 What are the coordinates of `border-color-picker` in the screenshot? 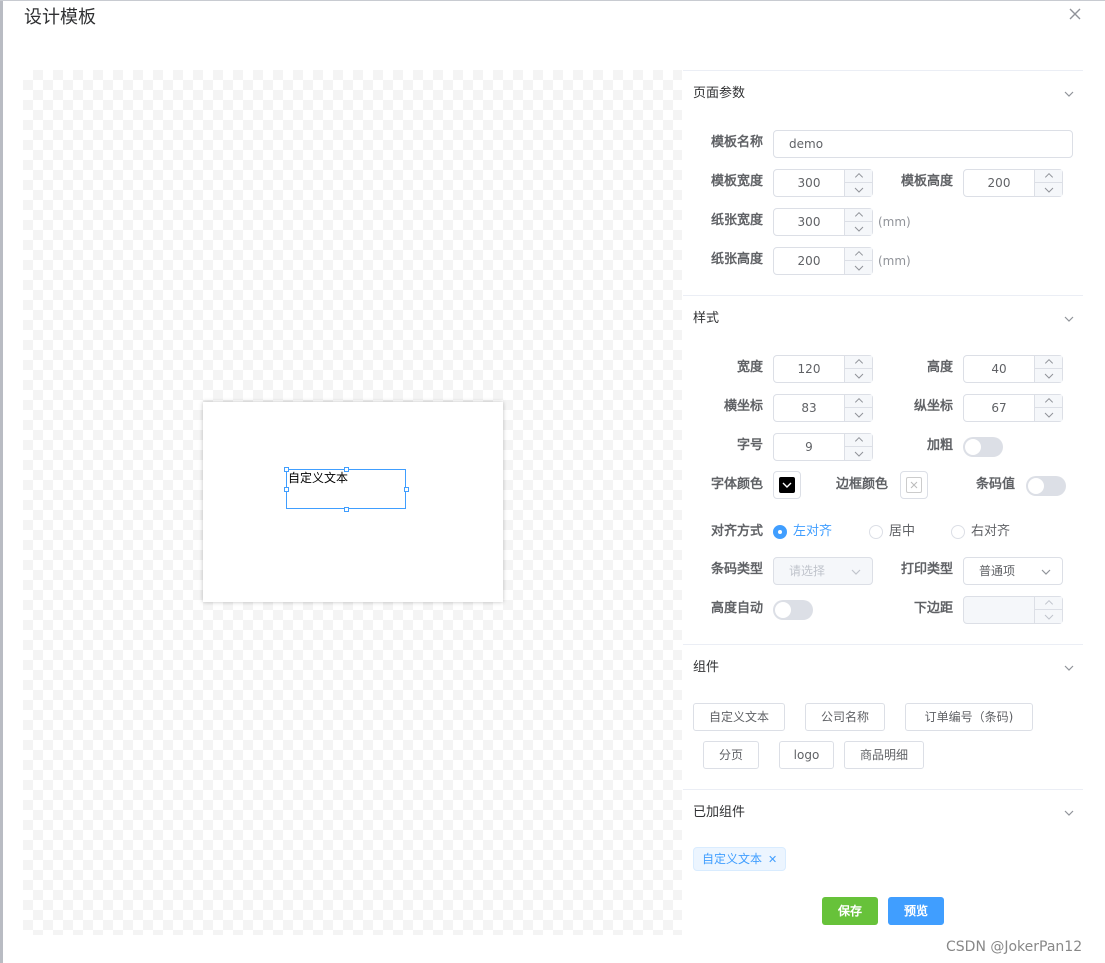 It's located at (914, 485).